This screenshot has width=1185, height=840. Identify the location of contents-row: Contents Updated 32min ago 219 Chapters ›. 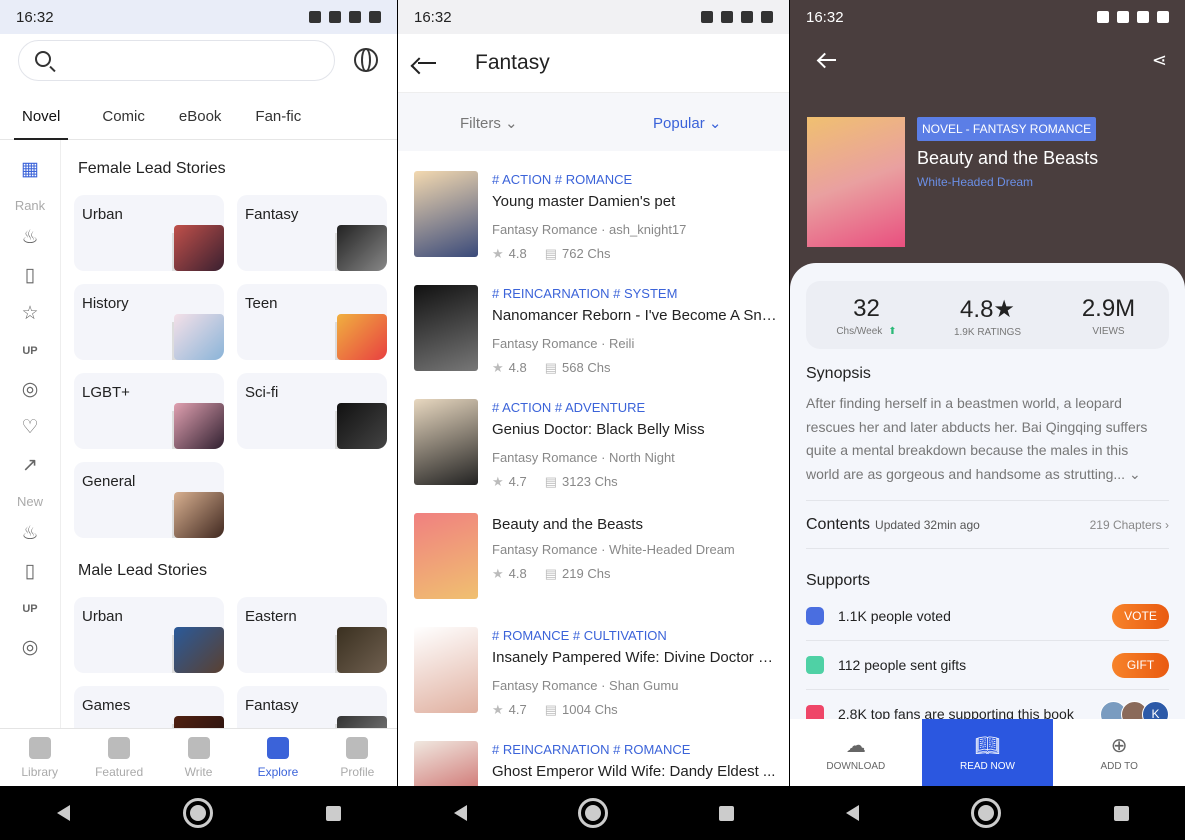
(987, 525).